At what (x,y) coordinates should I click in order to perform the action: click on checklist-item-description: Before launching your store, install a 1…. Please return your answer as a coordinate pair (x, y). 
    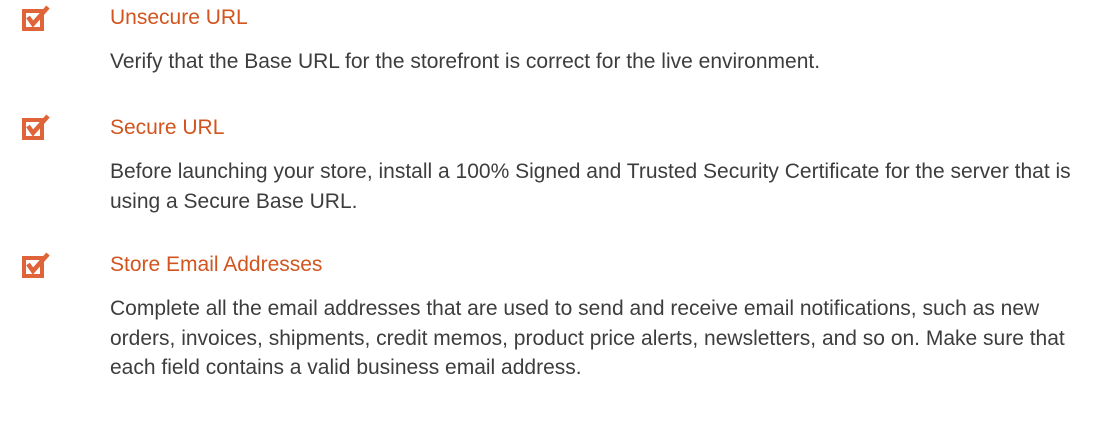
    Looking at the image, I should click on (590, 186).